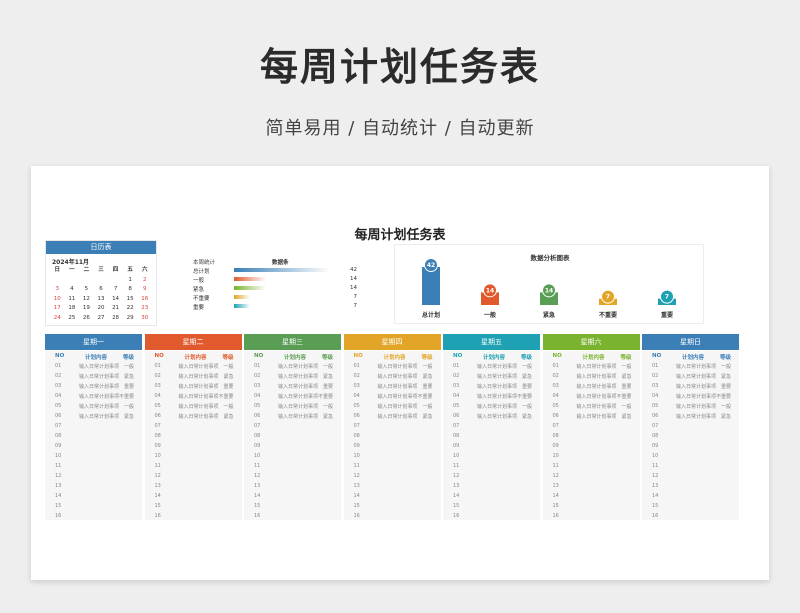  I want to click on table-cell-no: 06, so click(257, 416).